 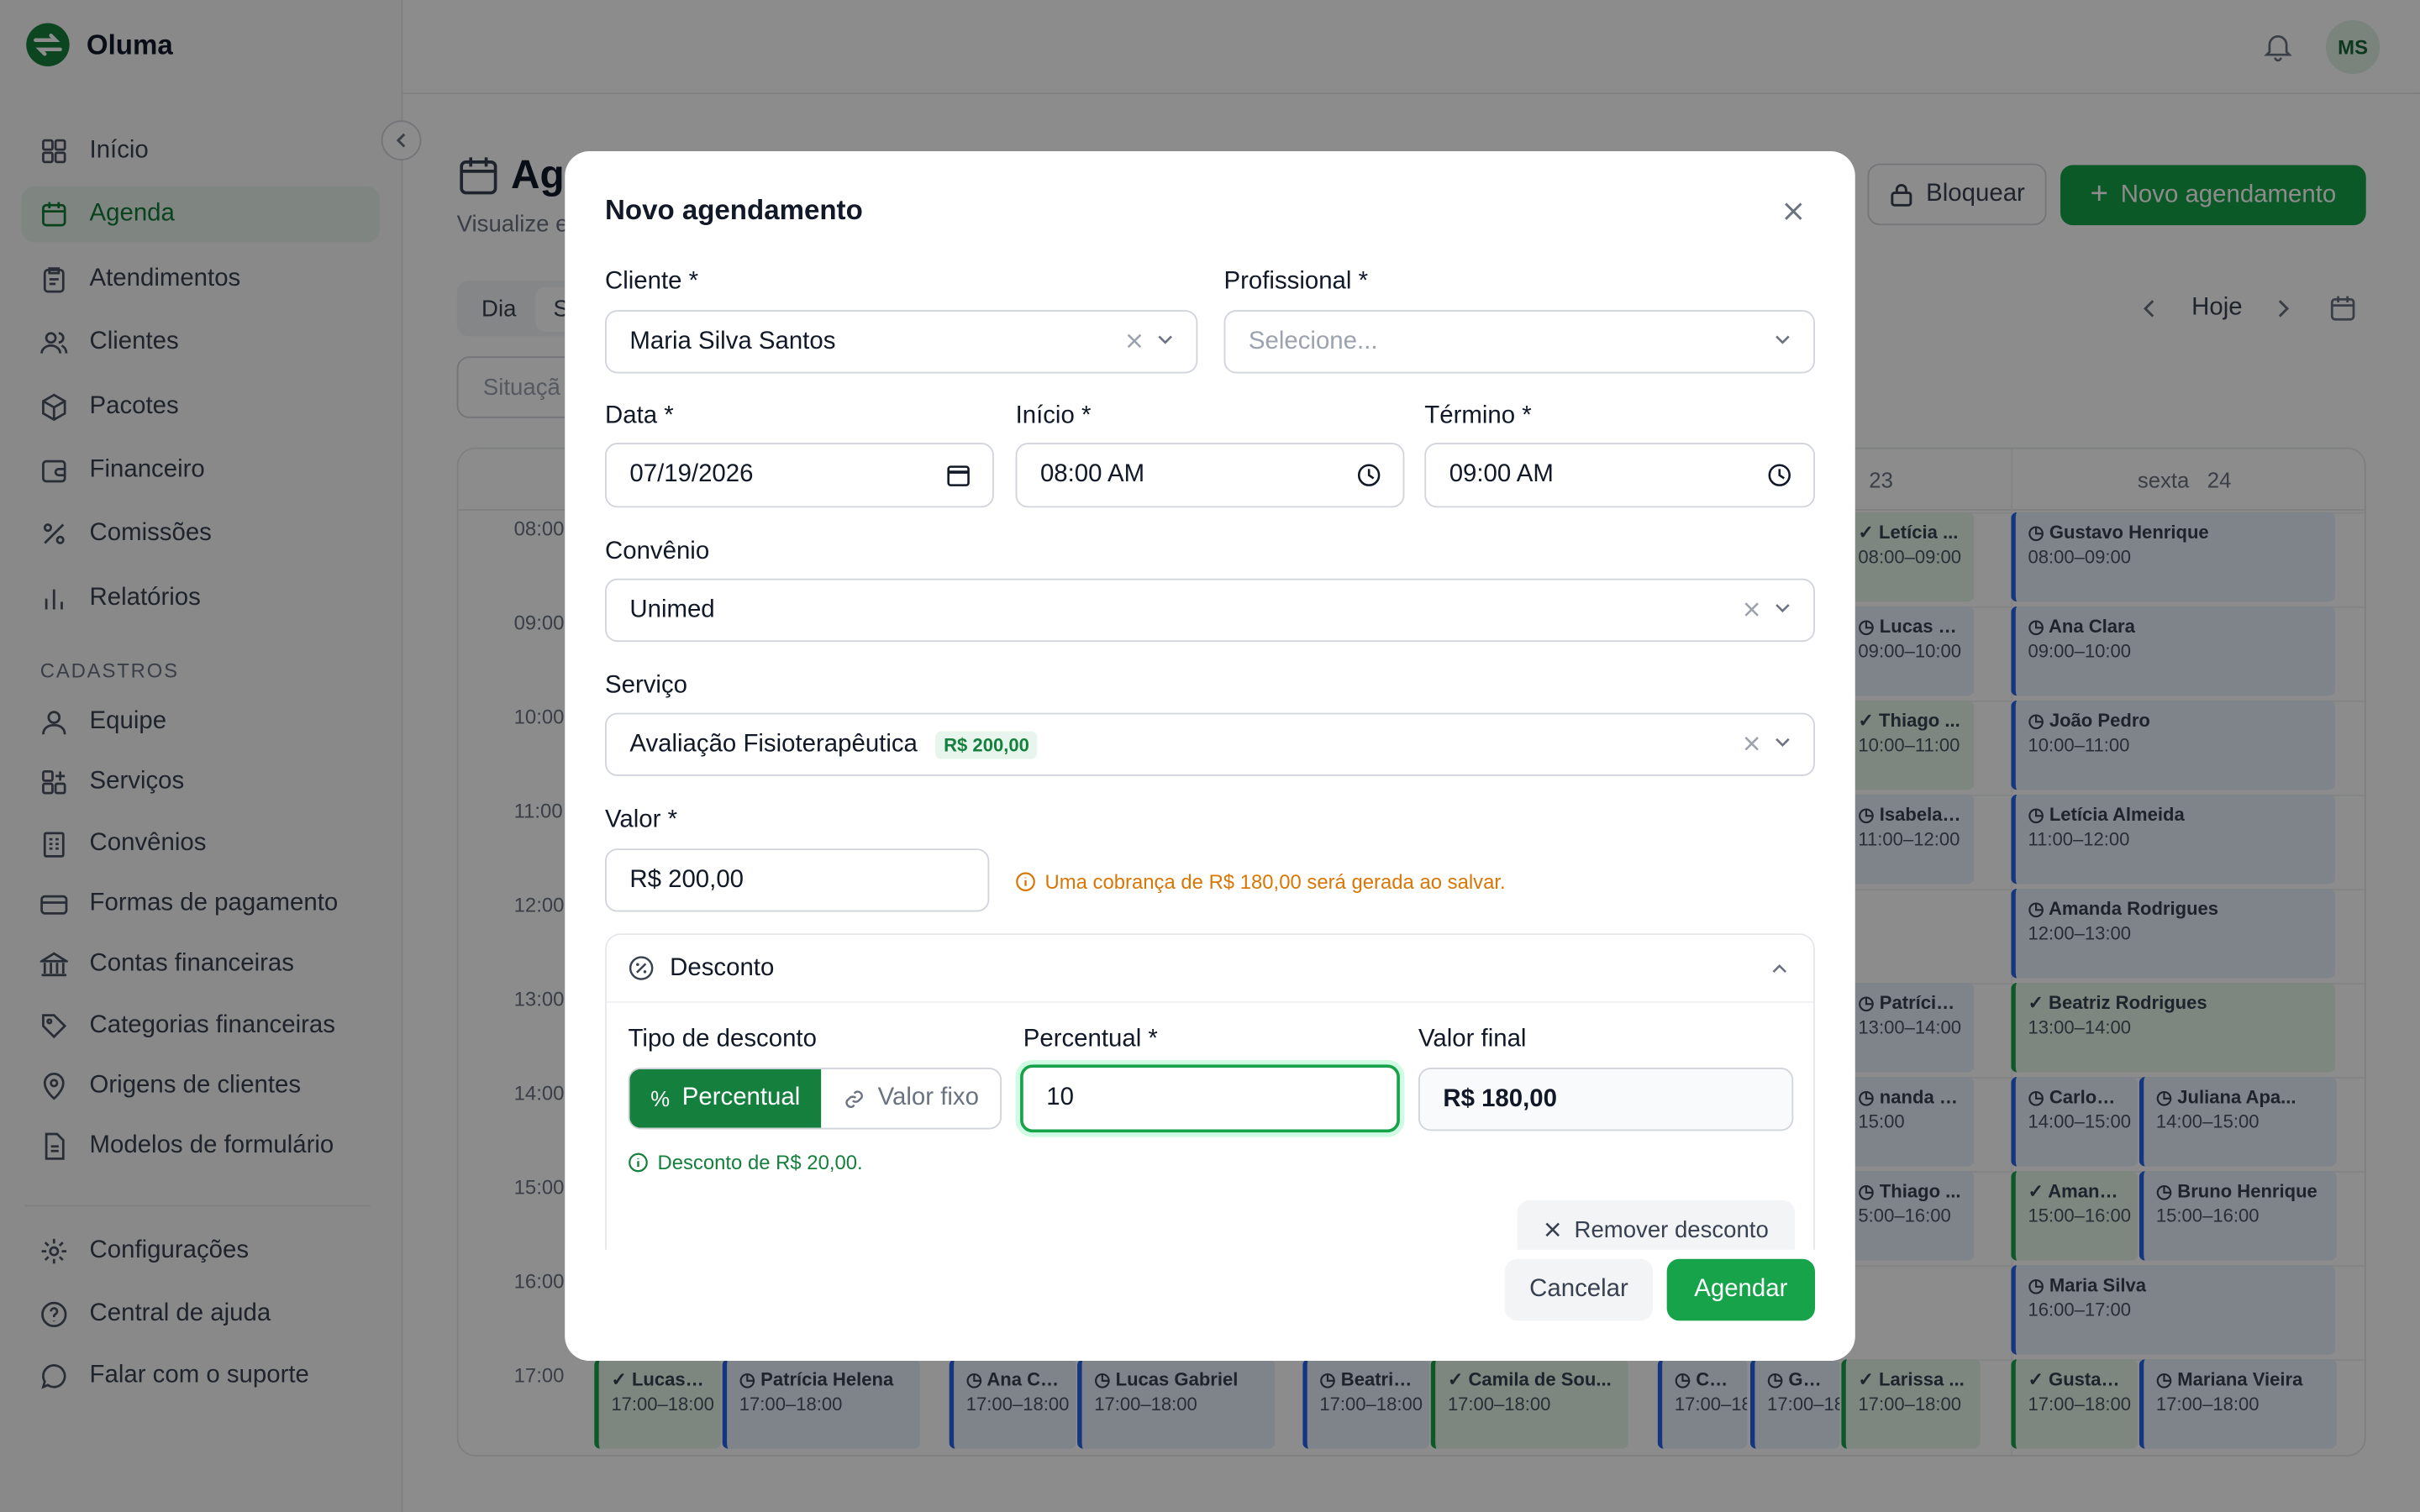 I want to click on desconto-header: Desconto, so click(x=1210, y=969).